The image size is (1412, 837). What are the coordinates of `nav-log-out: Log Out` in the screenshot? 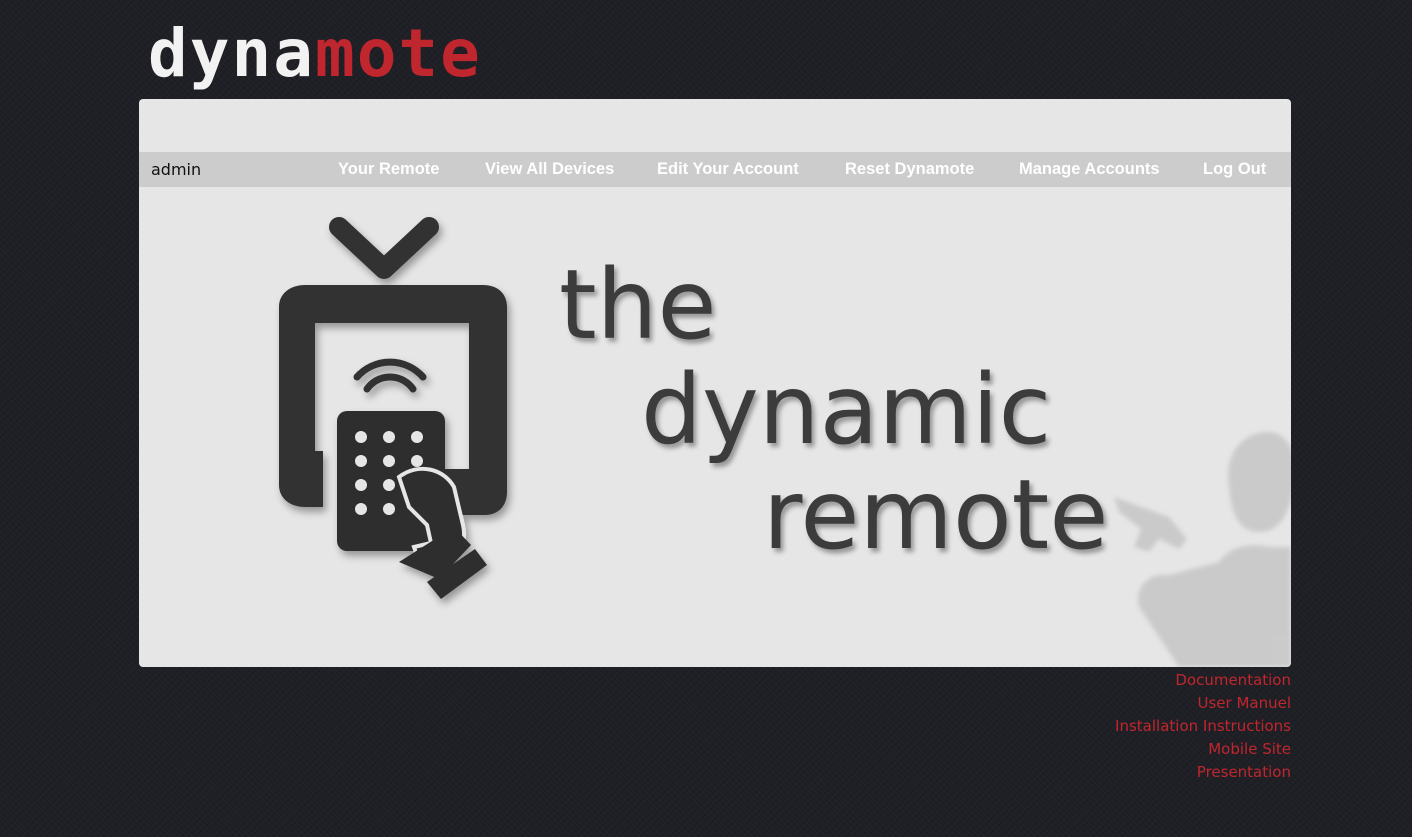 It's located at (1234, 169).